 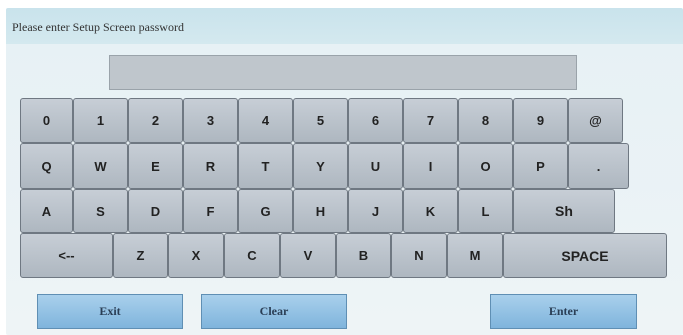 What do you see at coordinates (265, 211) in the screenshot?
I see `key-g: G` at bounding box center [265, 211].